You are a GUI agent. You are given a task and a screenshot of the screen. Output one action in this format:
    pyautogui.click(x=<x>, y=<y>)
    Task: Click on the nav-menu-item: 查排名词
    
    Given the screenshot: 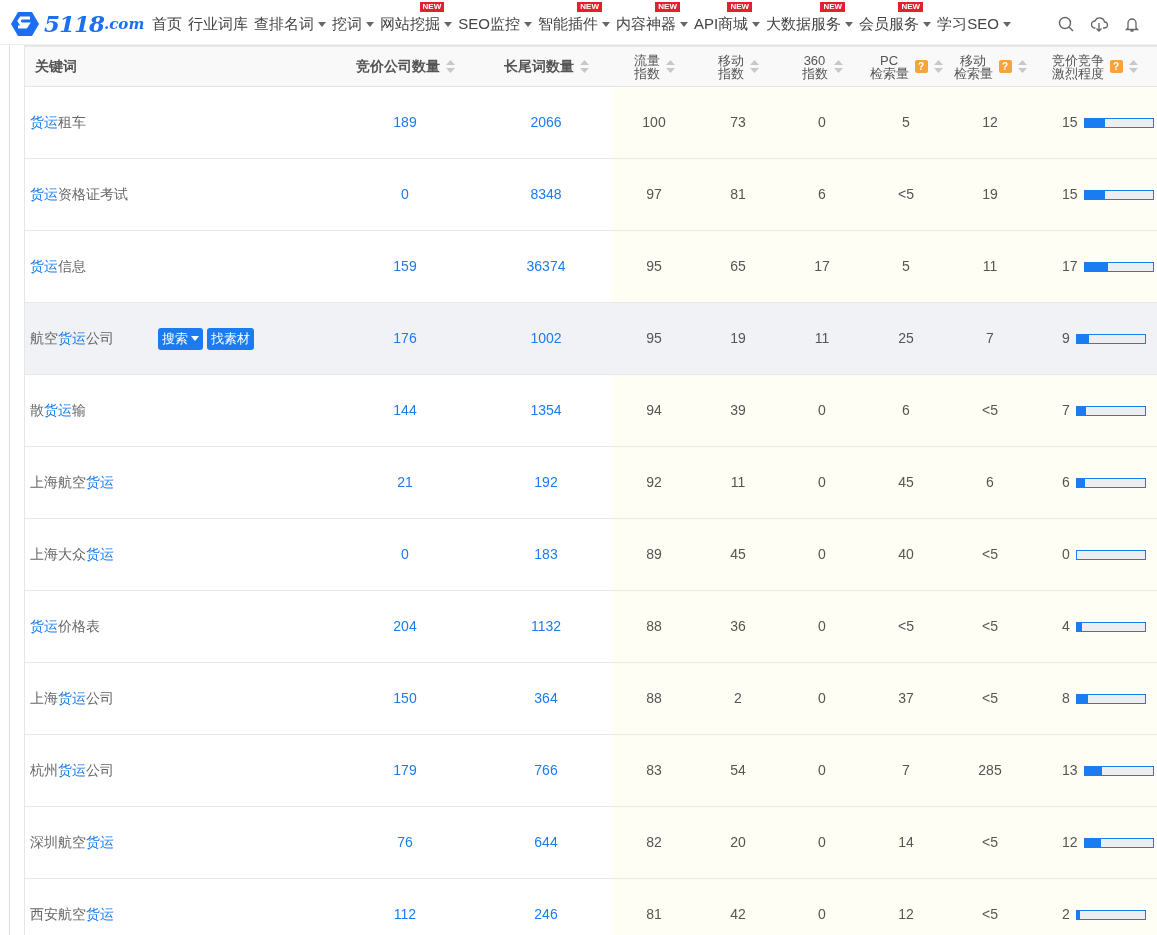 What is the action you would take?
    pyautogui.click(x=293, y=24)
    